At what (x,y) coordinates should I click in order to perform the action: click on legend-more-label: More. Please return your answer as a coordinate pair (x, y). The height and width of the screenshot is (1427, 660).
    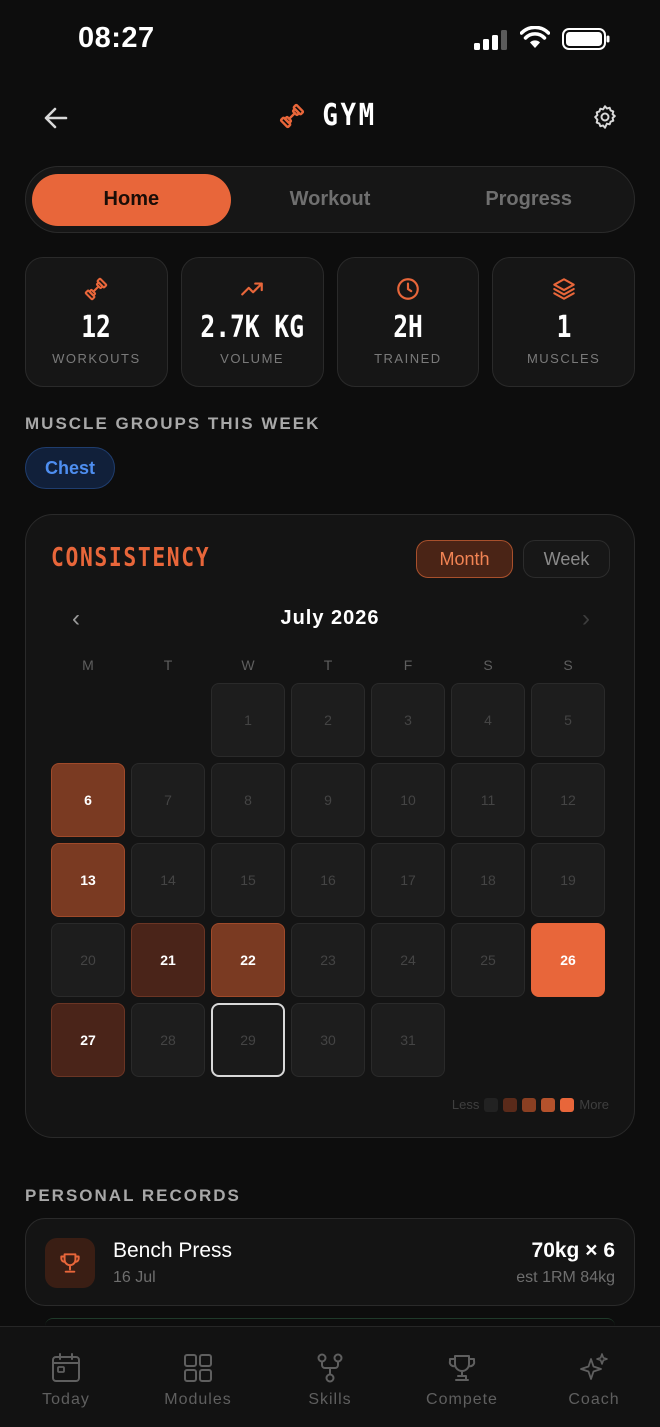
    Looking at the image, I should click on (594, 1104).